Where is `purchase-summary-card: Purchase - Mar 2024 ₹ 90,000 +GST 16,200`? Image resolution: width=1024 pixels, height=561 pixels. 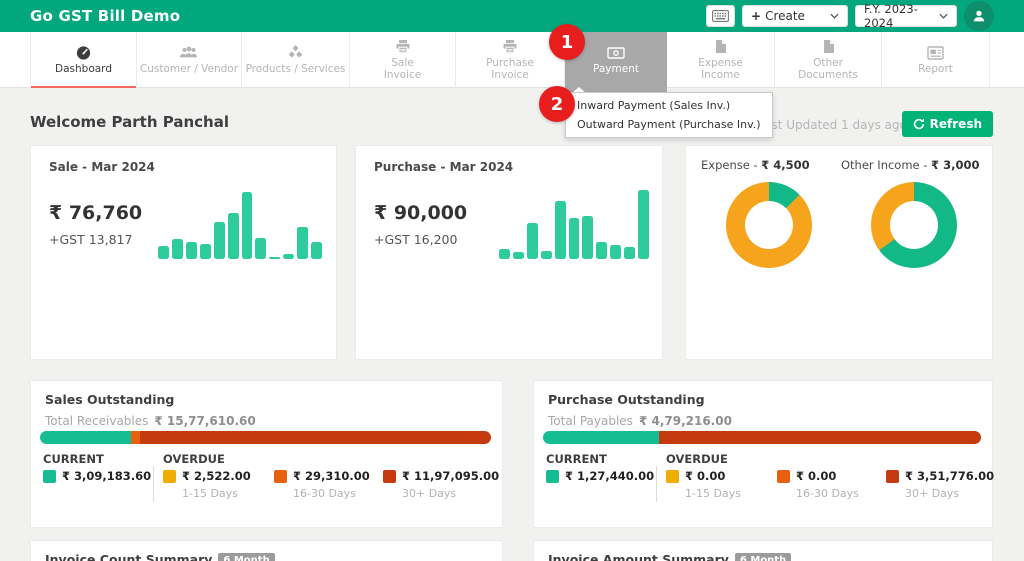
purchase-summary-card: Purchase - Mar 2024 ₹ 90,000 +GST 16,200 is located at coordinates (509, 252).